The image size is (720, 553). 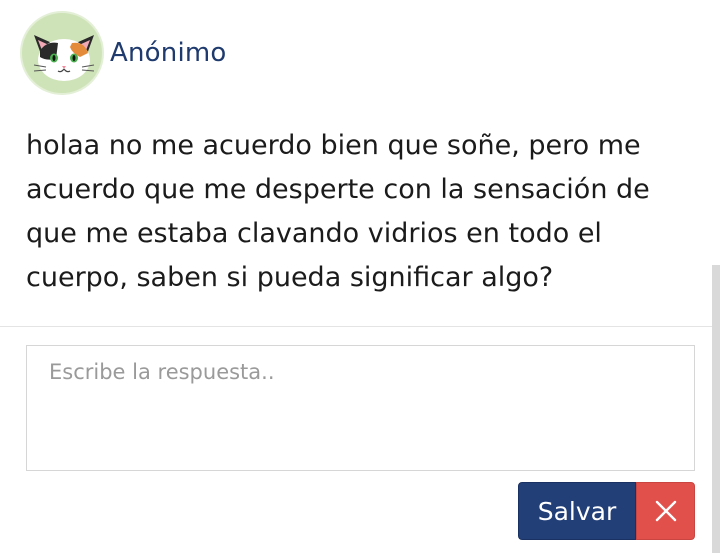 What do you see at coordinates (64, 58) in the screenshot?
I see `cat-face-icon` at bounding box center [64, 58].